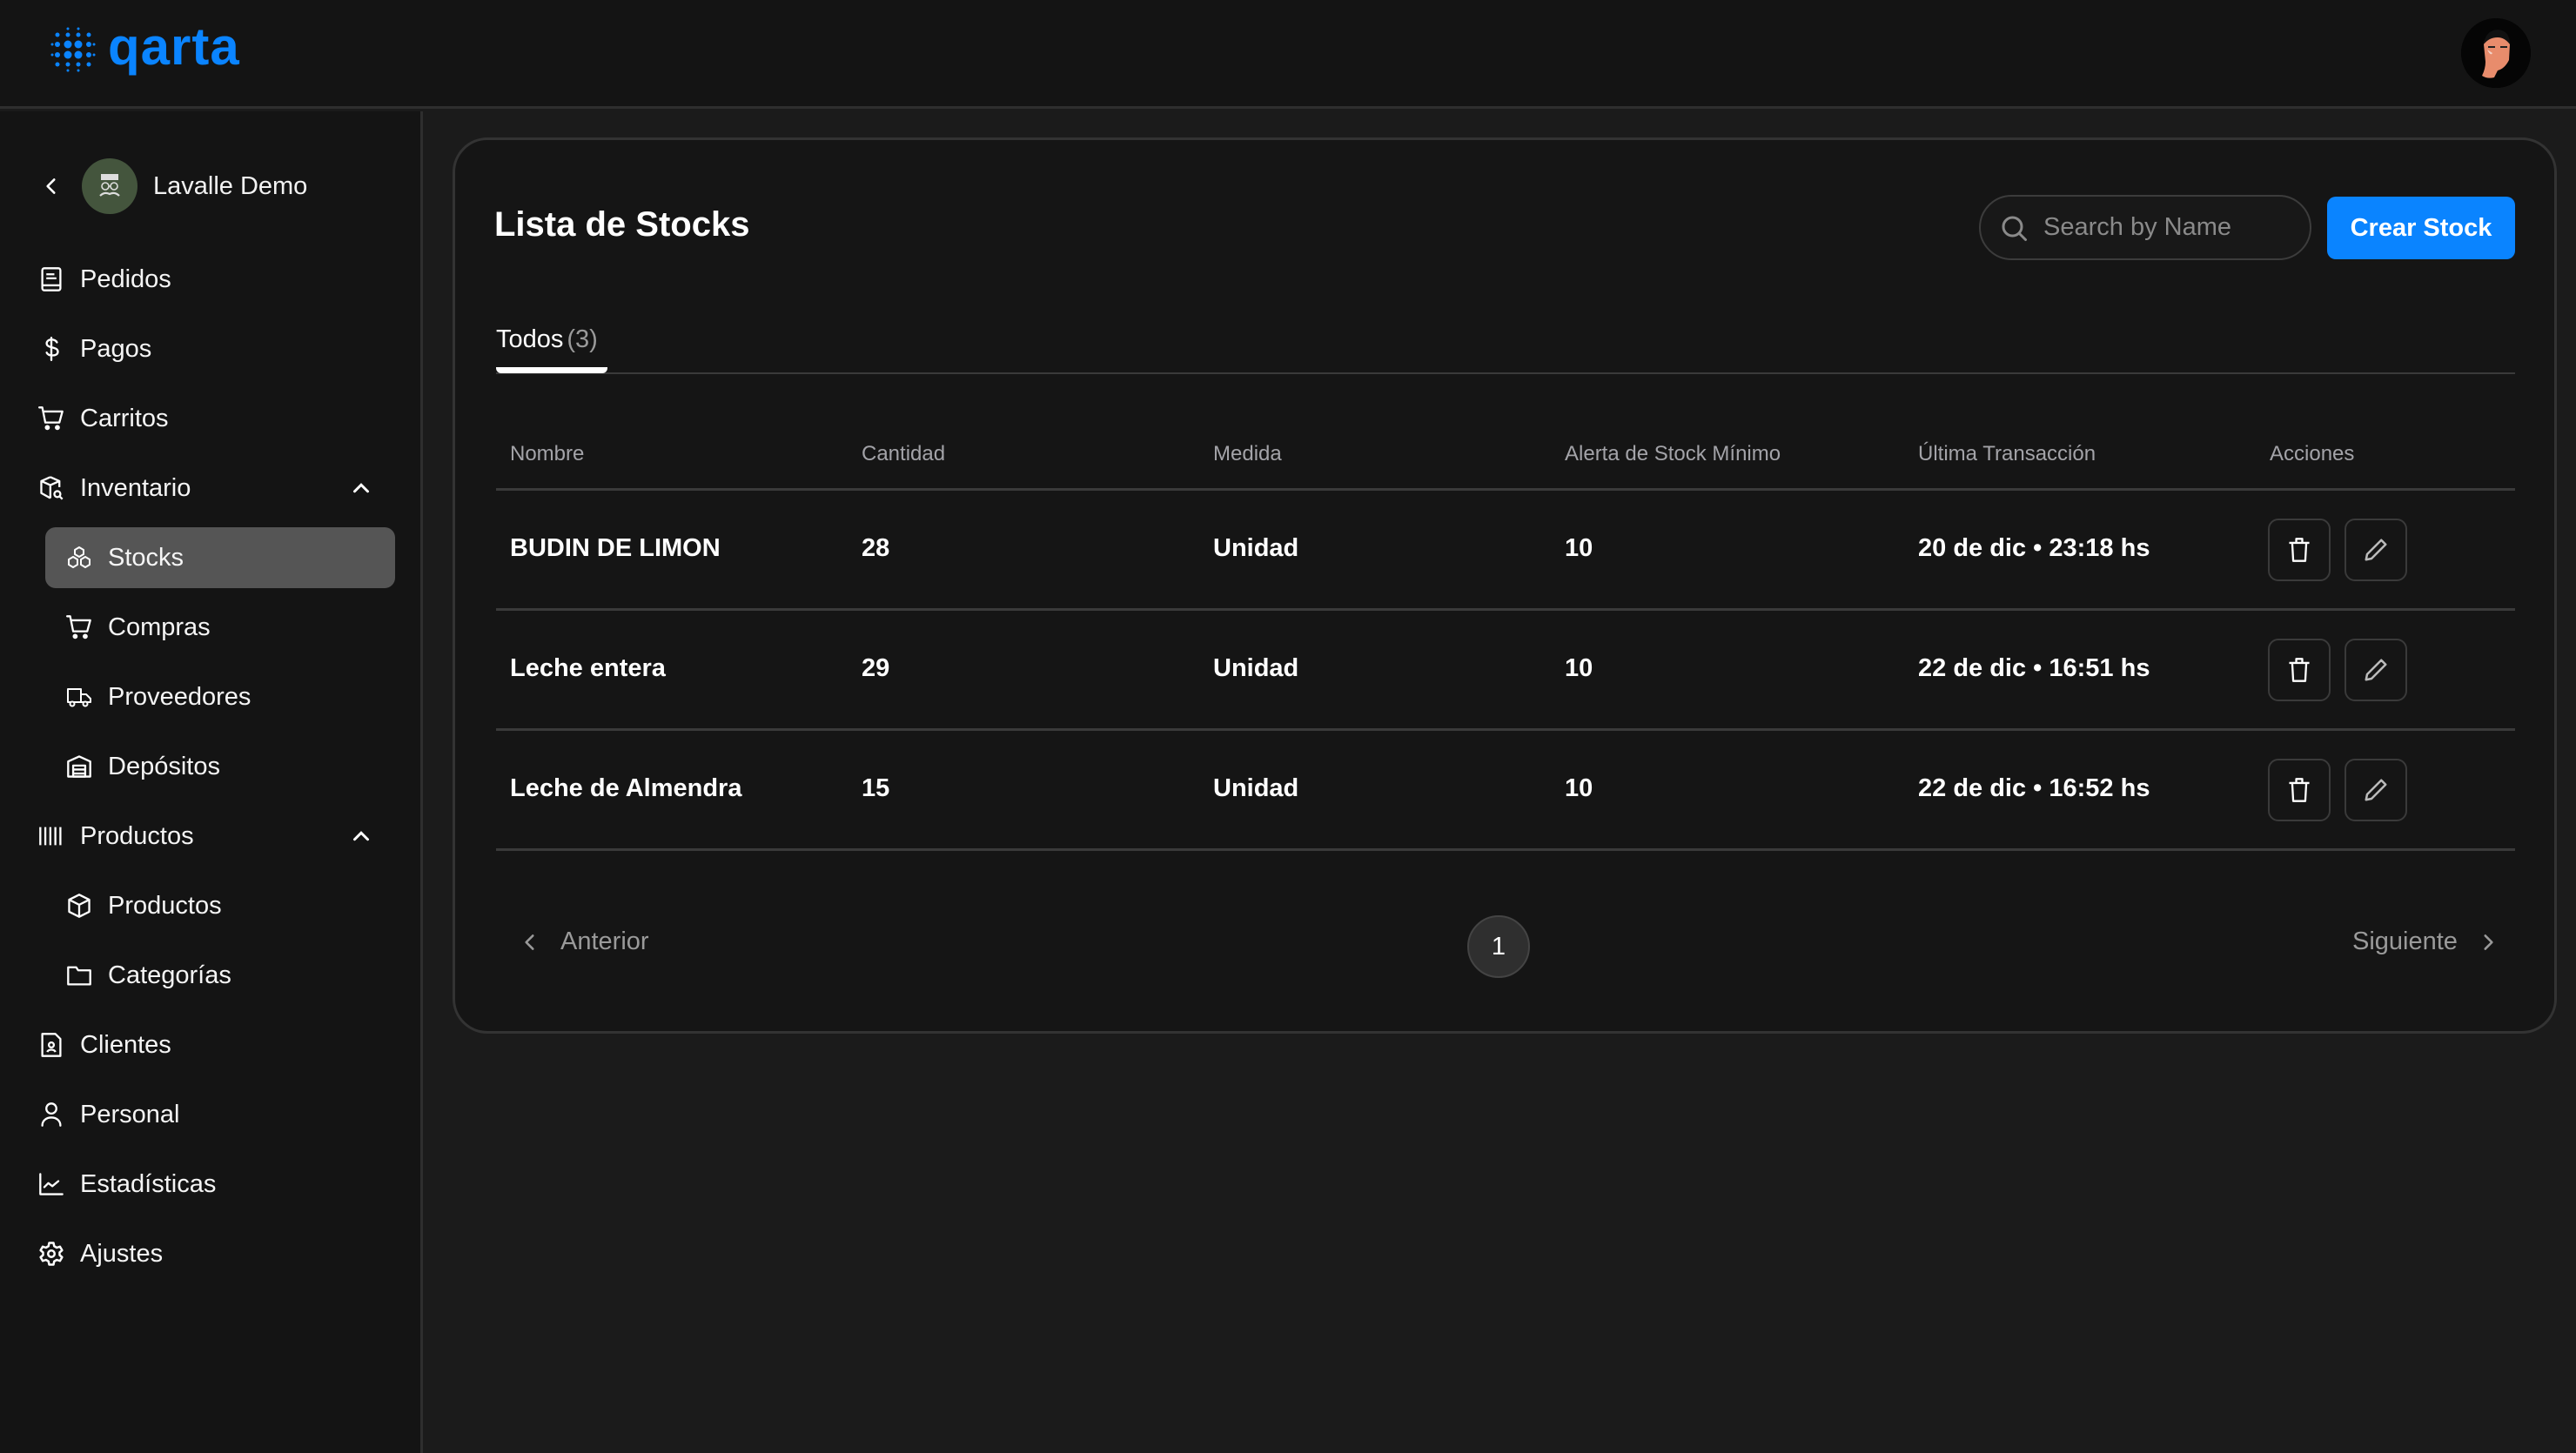  I want to click on active-tab-indicator, so click(552, 370).